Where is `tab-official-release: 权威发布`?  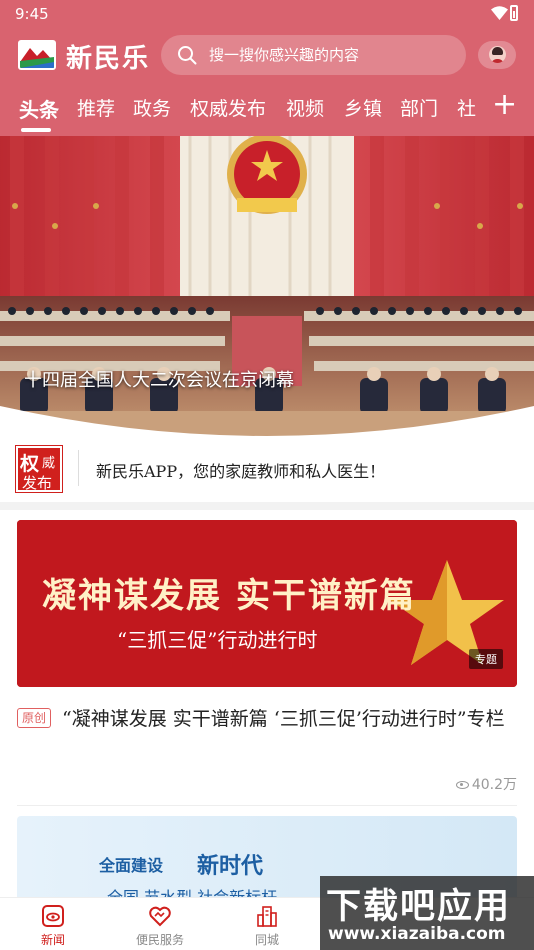
tab-official-release: 权威发布 is located at coordinates (228, 107).